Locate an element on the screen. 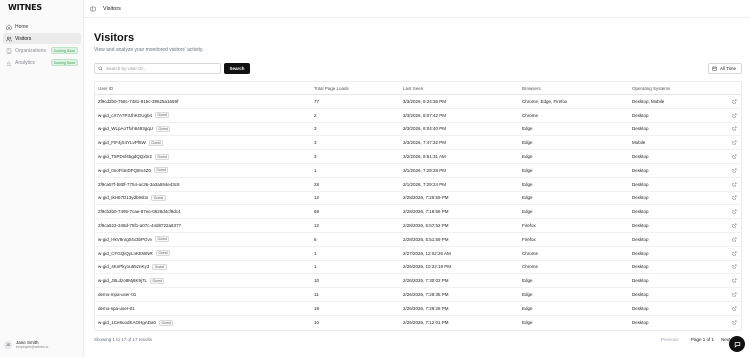  cell-last-seen: 2/26/2026, 7:29:35 PM is located at coordinates (426, 295).